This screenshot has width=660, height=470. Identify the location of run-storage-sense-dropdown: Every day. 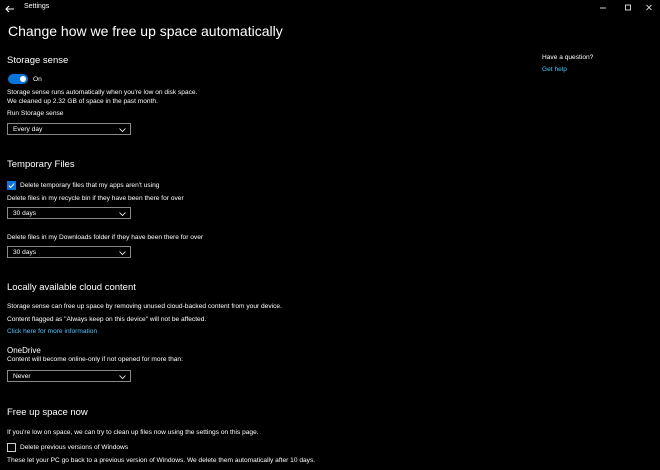
(69, 129).